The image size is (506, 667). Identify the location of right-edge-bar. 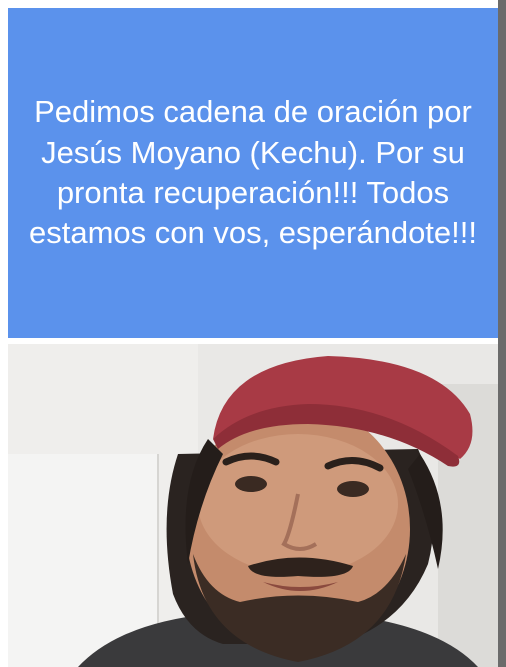
(502, 333).